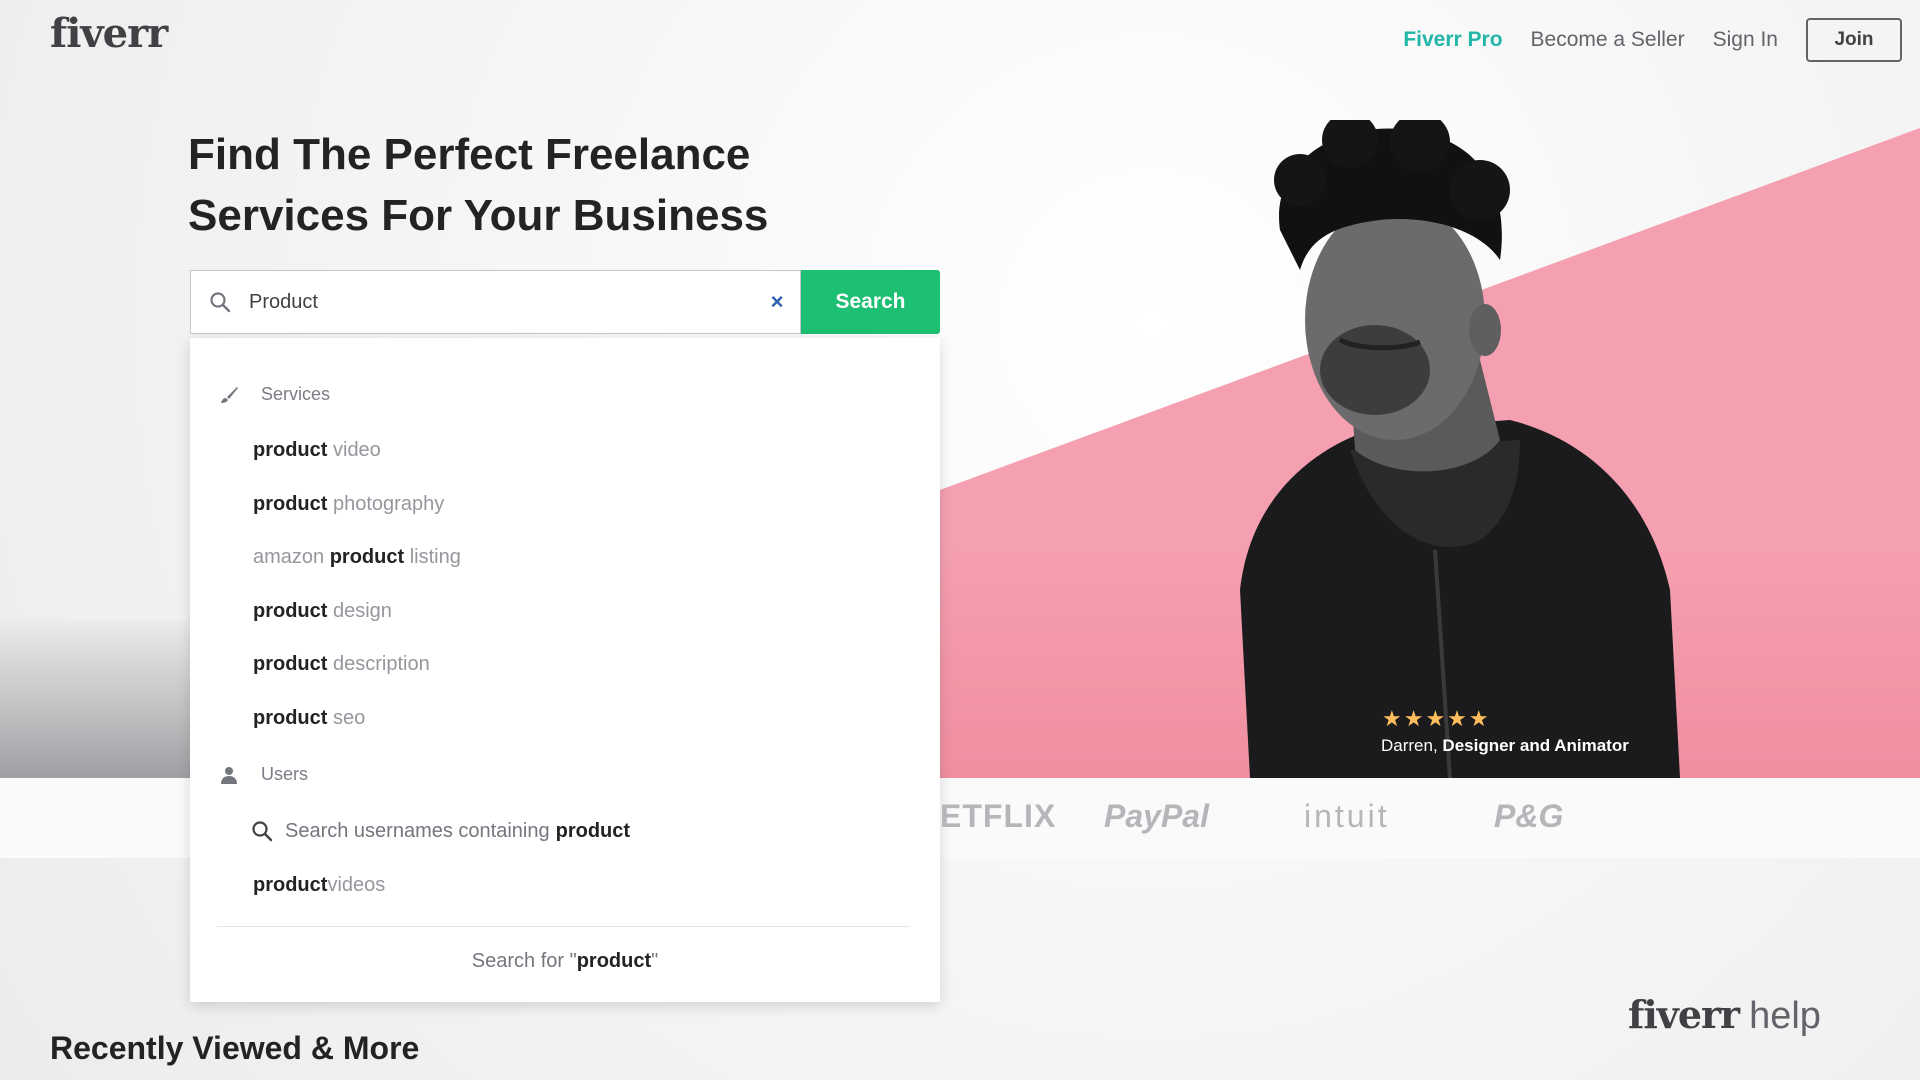  I want to click on hero-person-image, so click(1460, 449).